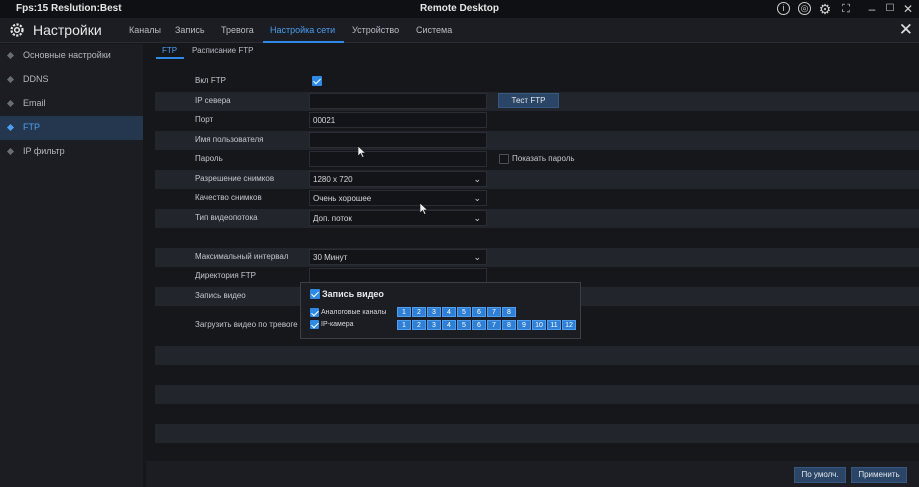 The height and width of the screenshot is (487, 919). Describe the element at coordinates (537, 198) in the screenshot. I see `row-quality: Качество снимков Очень хорошее ⌄` at that location.